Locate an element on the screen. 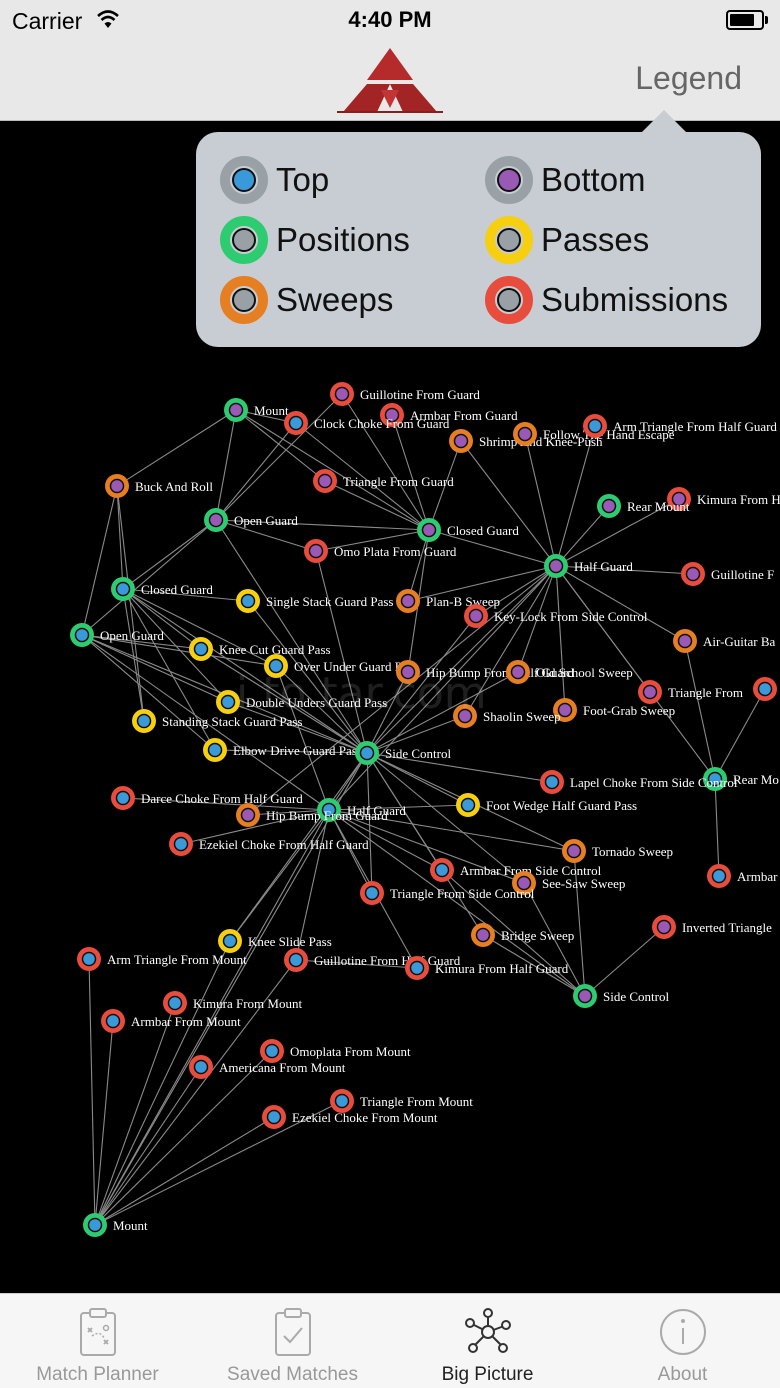  node-label: Bridge Sweep is located at coordinates (537, 935).